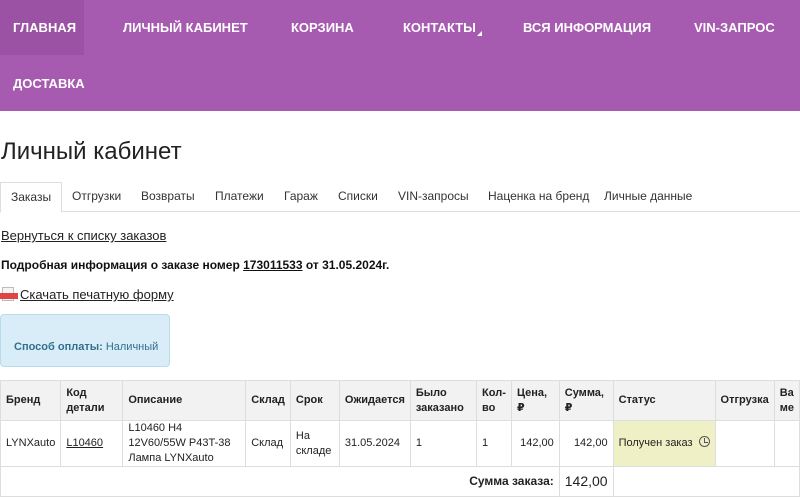  Describe the element at coordinates (239, 197) in the screenshot. I see `tab-payments: Платежи` at that location.